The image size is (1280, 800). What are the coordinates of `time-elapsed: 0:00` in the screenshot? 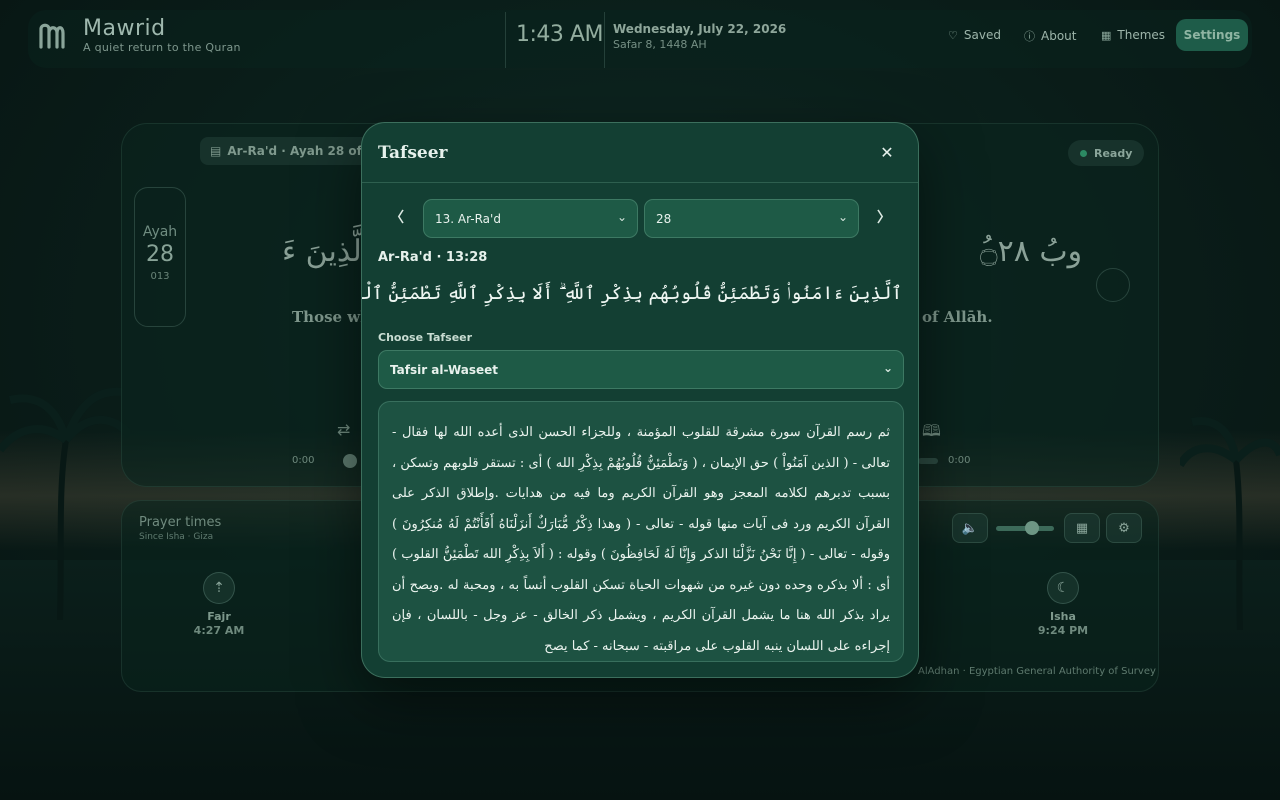 It's located at (303, 460).